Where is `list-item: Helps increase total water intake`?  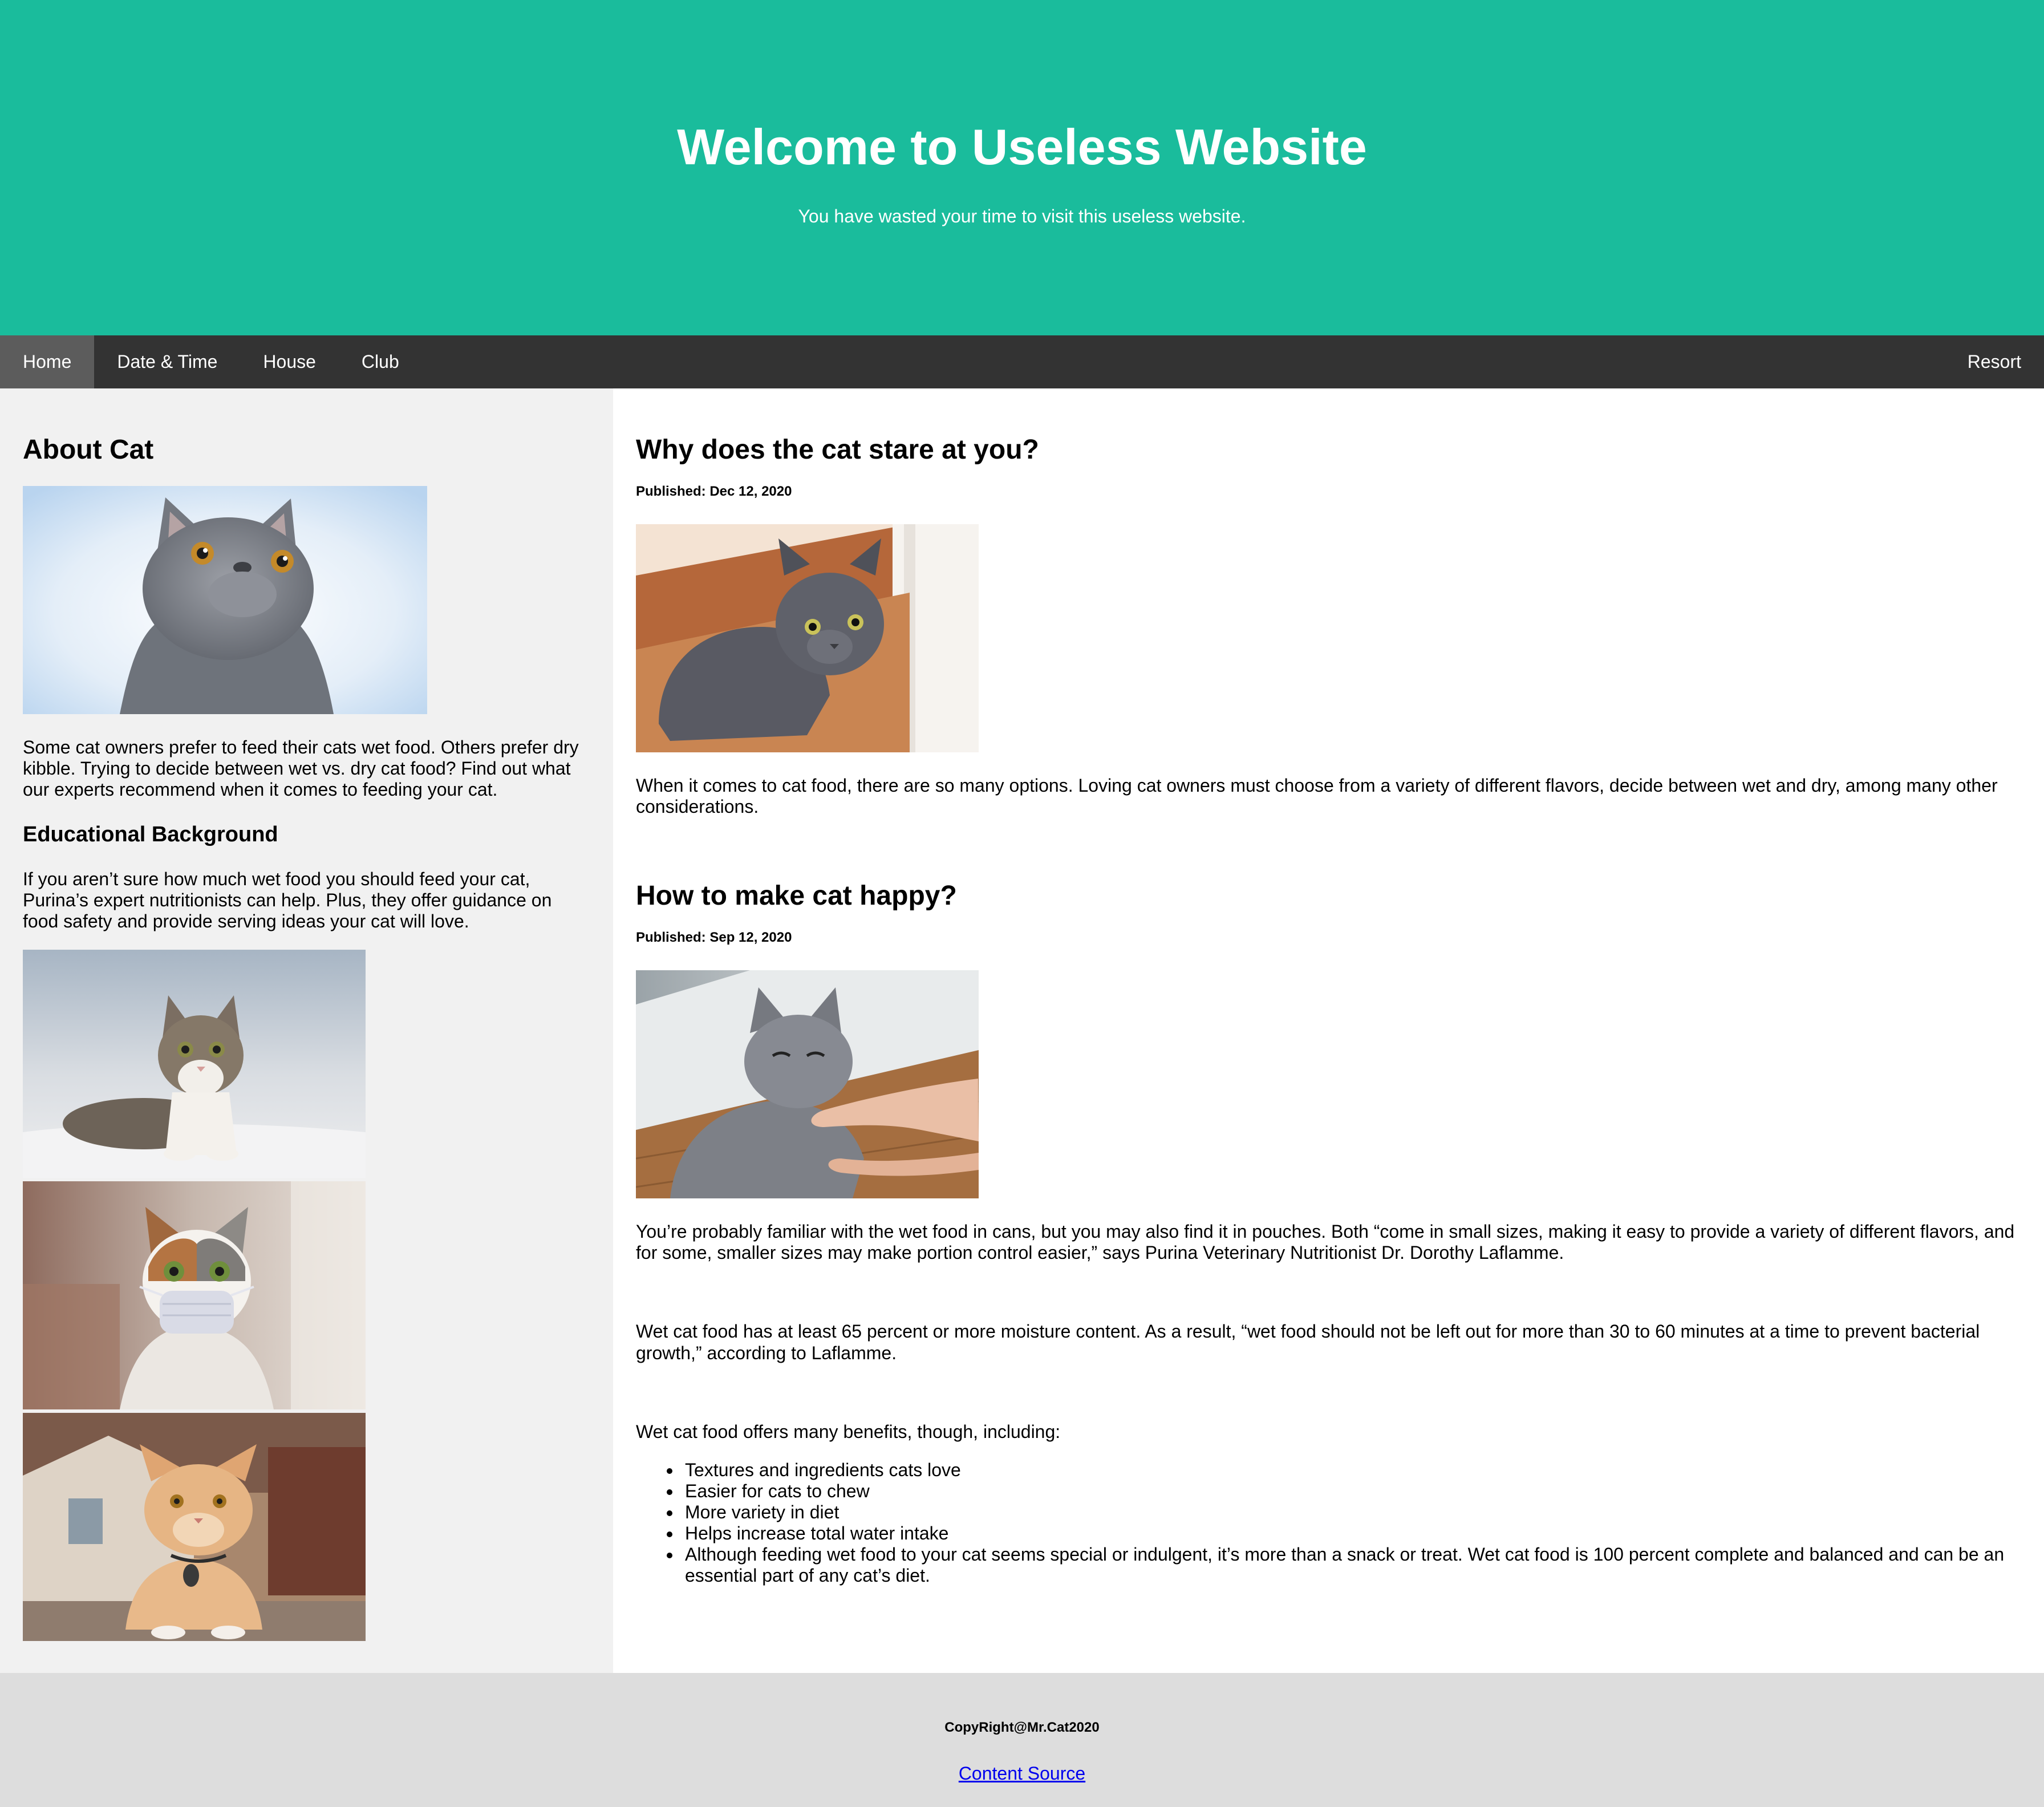 list-item: Helps increase total water intake is located at coordinates (1351, 1533).